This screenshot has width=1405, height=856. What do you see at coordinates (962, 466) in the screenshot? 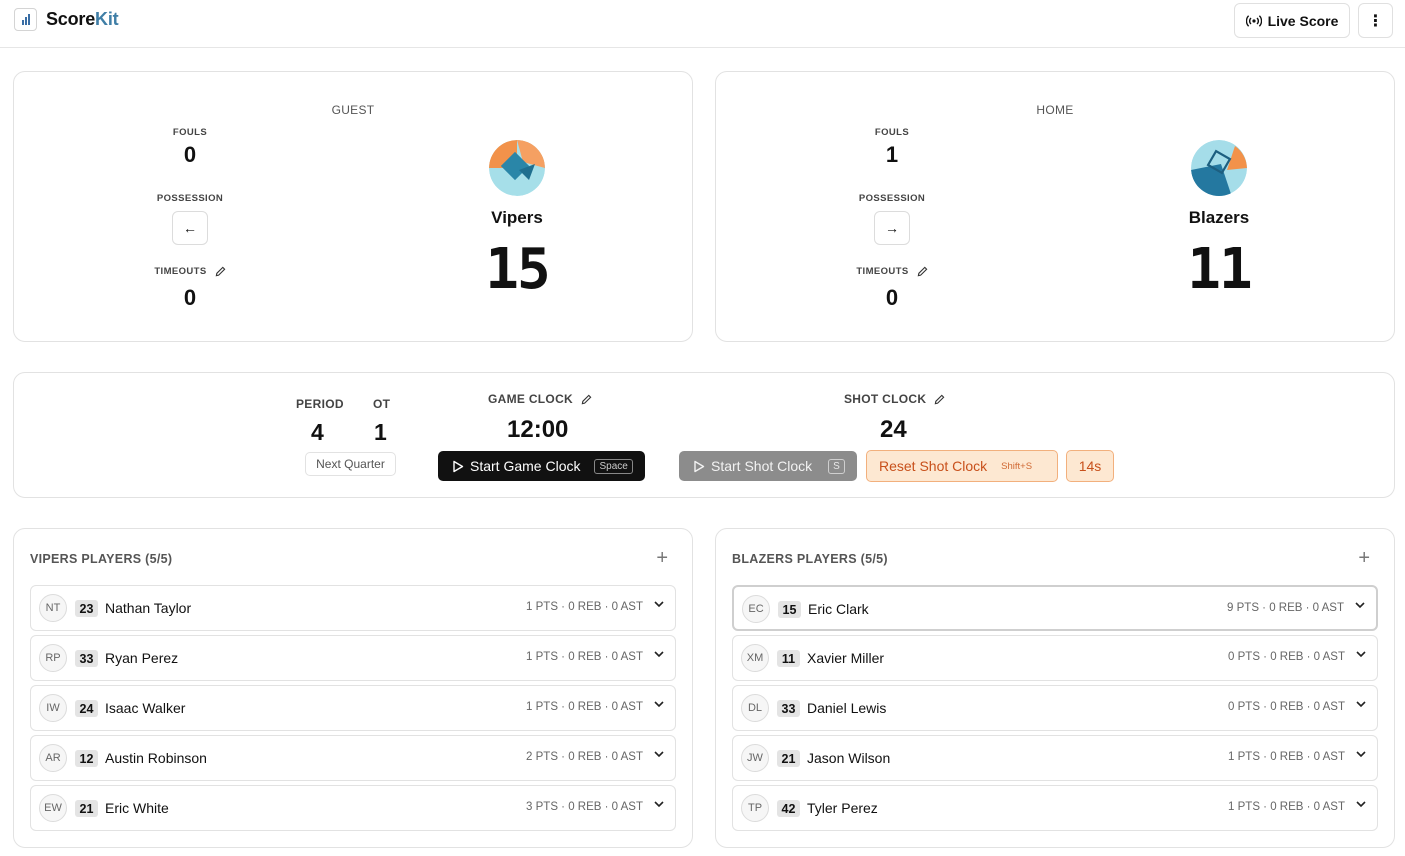
I see `reset-shot-clock-button: Reset Shot Clock Shift+S` at bounding box center [962, 466].